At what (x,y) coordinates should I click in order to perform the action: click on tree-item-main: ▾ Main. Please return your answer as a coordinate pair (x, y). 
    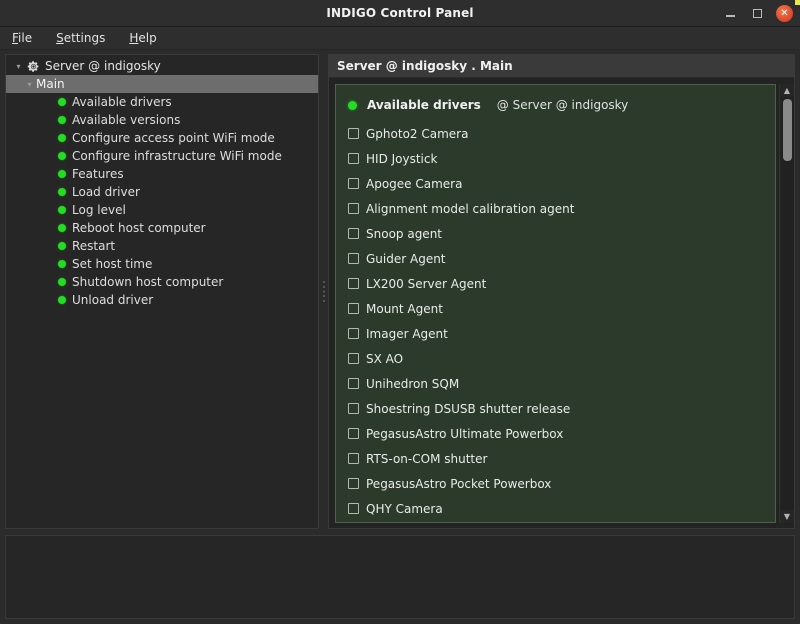
    Looking at the image, I should click on (162, 84).